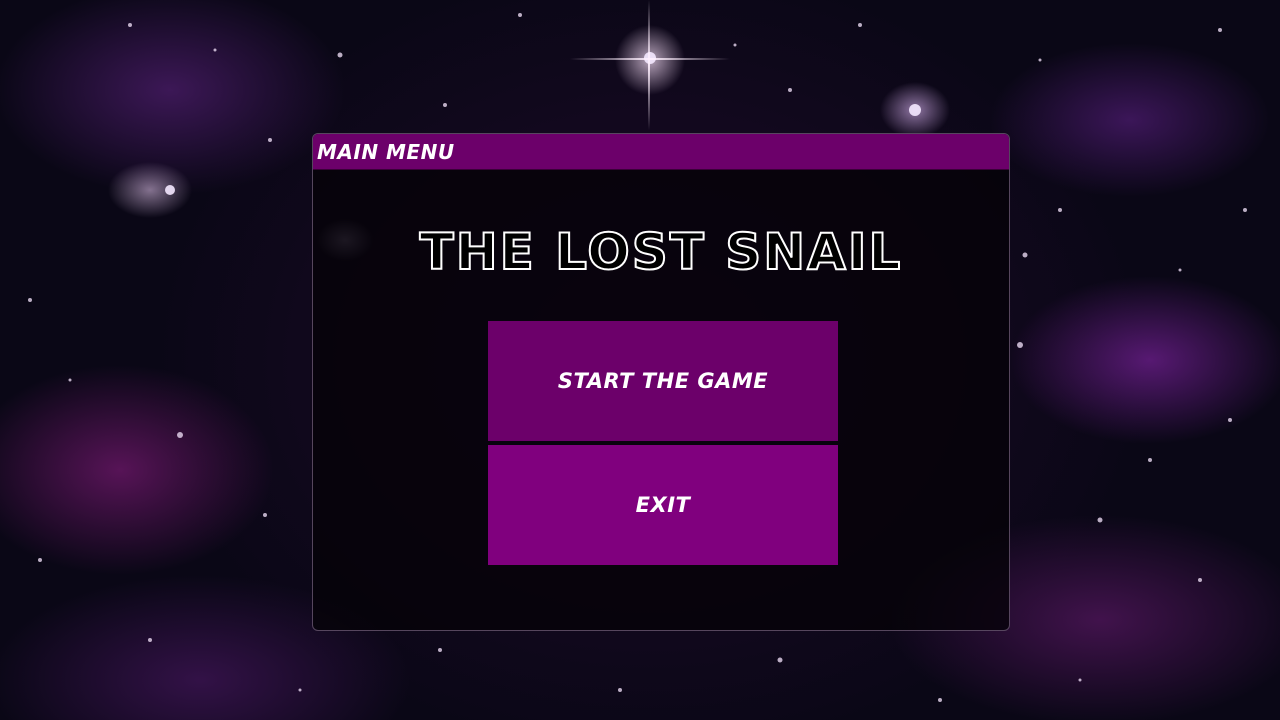 The width and height of the screenshot is (1280, 720). I want to click on panel-header: MAIN MENU, so click(661, 152).